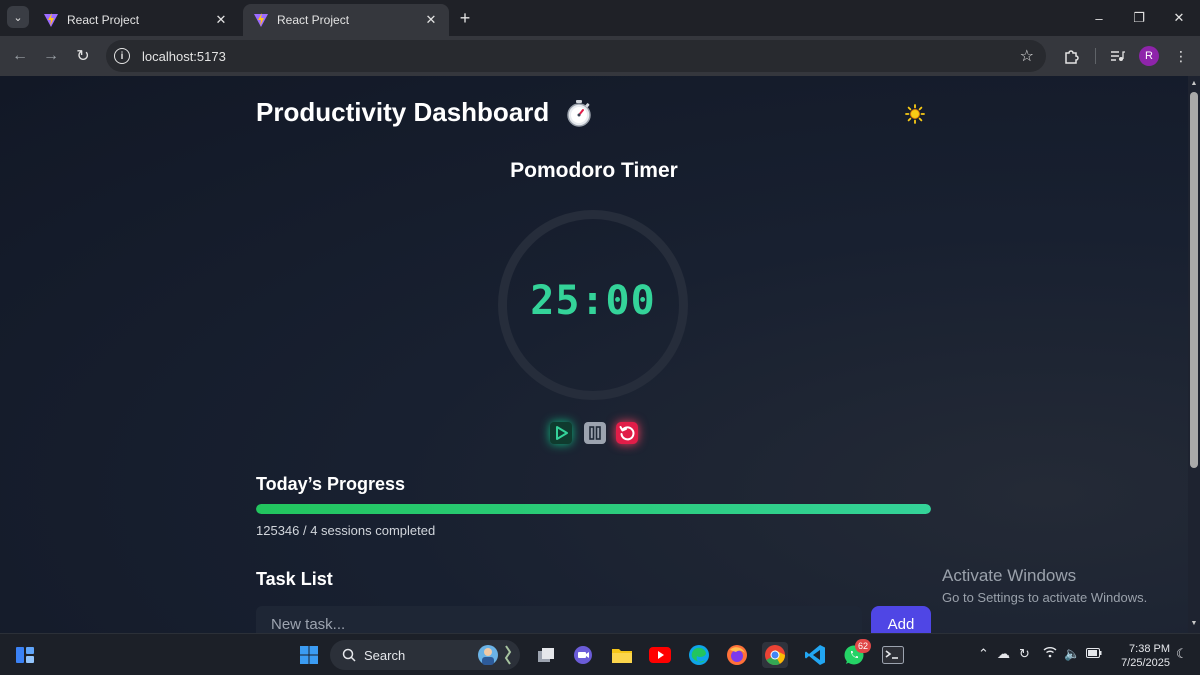 The width and height of the screenshot is (1200, 675). What do you see at coordinates (579, 113) in the screenshot?
I see `stopwatch-icon` at bounding box center [579, 113].